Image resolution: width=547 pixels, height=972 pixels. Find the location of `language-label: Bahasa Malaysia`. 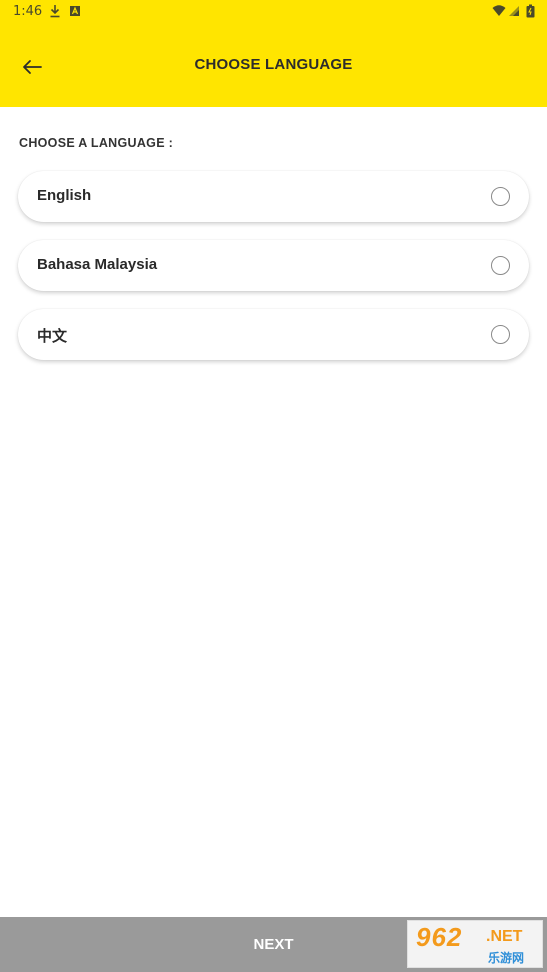

language-label: Bahasa Malaysia is located at coordinates (97, 264).